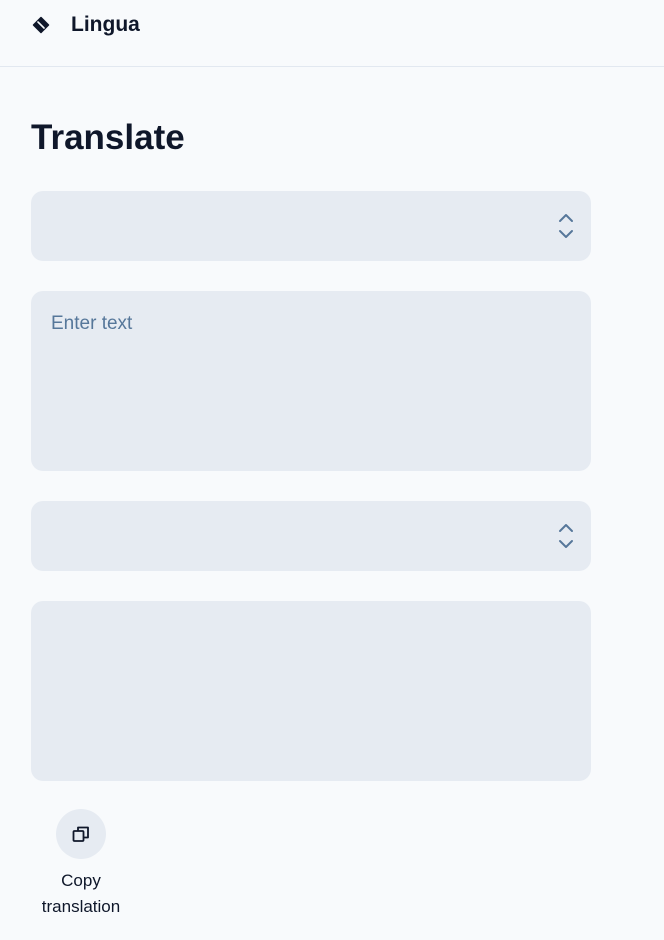 The width and height of the screenshot is (664, 940). I want to click on target-language-select, so click(311, 536).